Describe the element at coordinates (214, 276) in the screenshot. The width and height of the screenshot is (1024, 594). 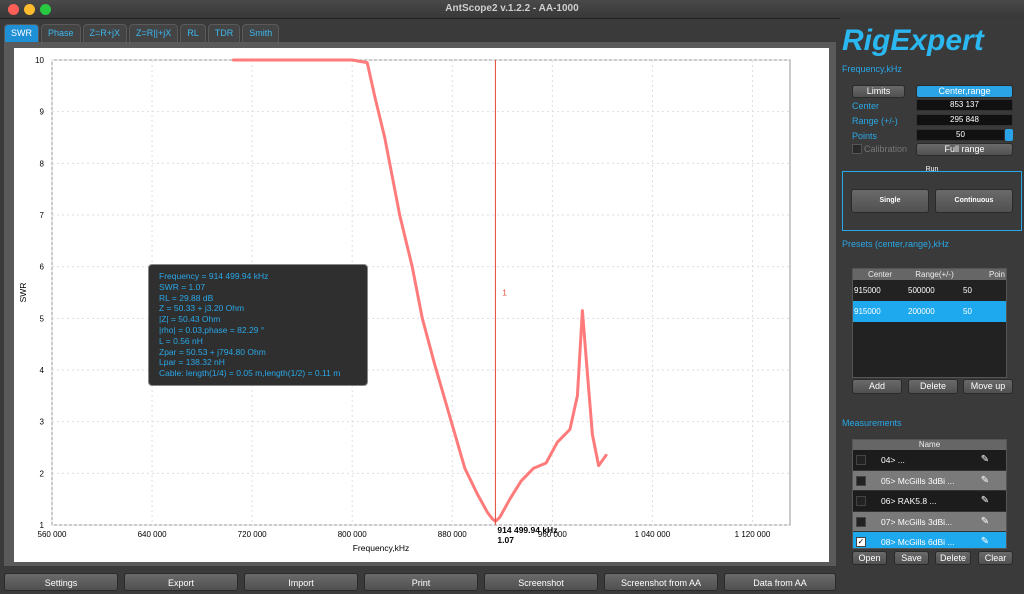
I see `tooltip-line: Frequency = 914 499.94 kHz` at that location.